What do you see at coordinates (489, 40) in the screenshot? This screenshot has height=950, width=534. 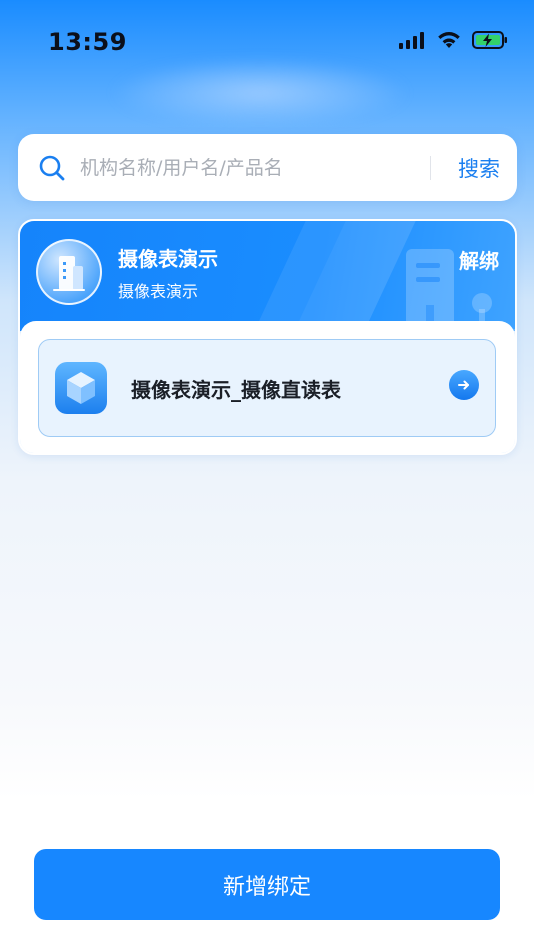 I see `battery-charging-icon` at bounding box center [489, 40].